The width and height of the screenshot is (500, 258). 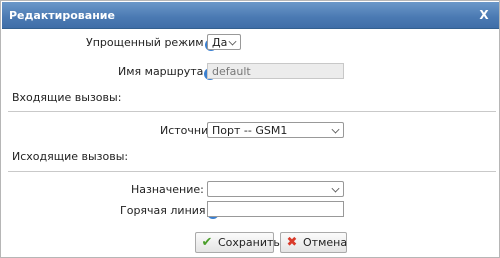 I want to click on source-select: Порт -- GSM1, so click(x=275, y=130).